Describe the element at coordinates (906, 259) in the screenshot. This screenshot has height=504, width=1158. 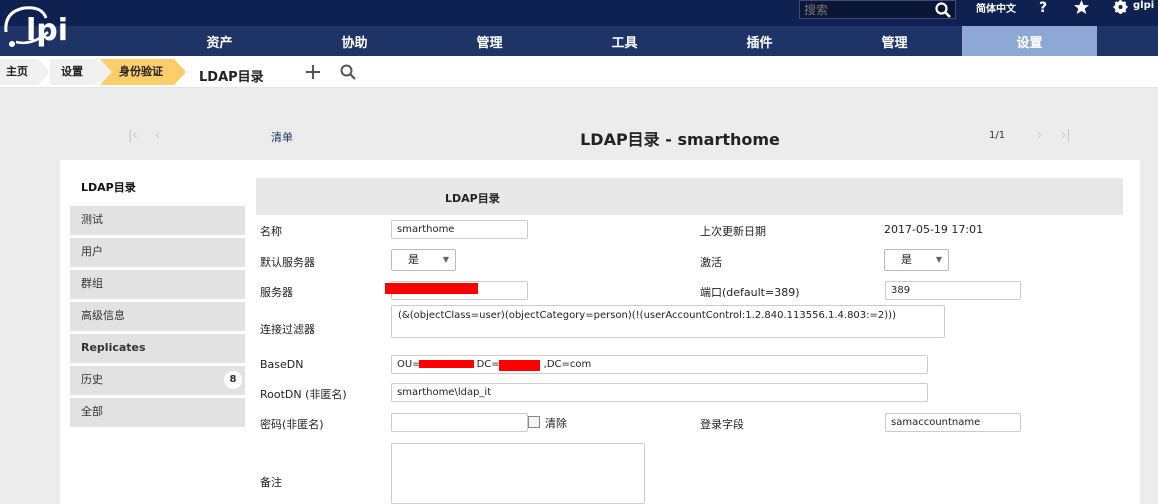
I see `active-value: 是` at that location.